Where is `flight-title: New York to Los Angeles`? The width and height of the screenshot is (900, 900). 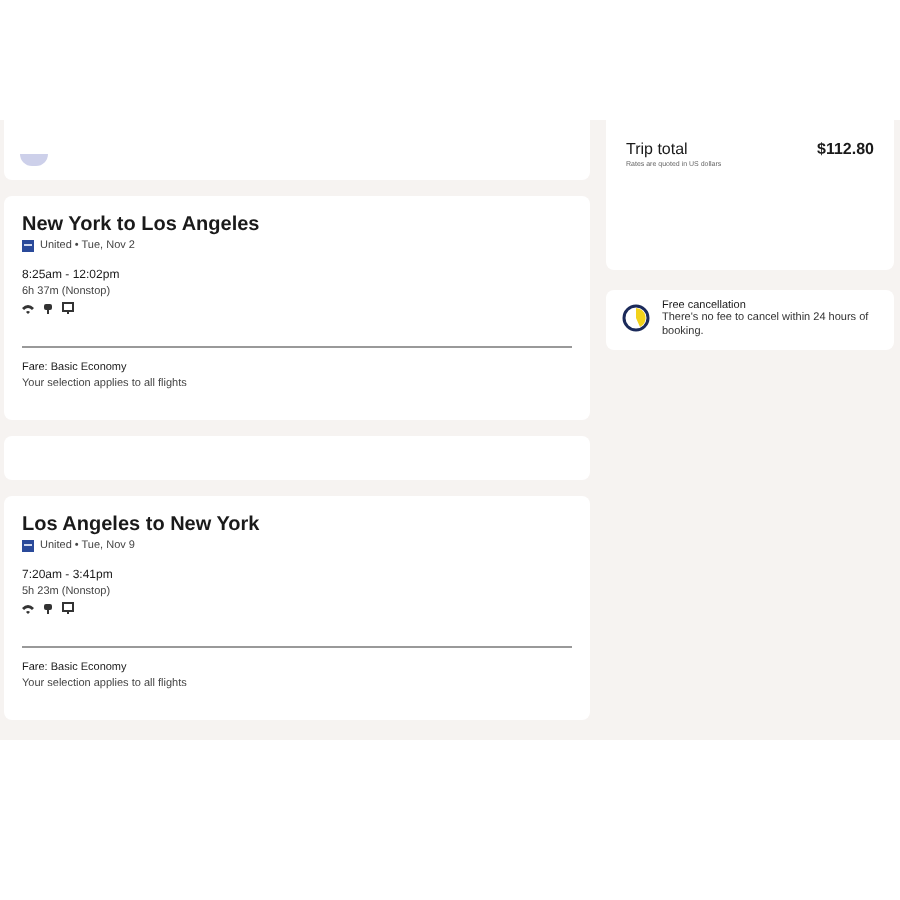
flight-title: New York to Los Angeles is located at coordinates (142, 225).